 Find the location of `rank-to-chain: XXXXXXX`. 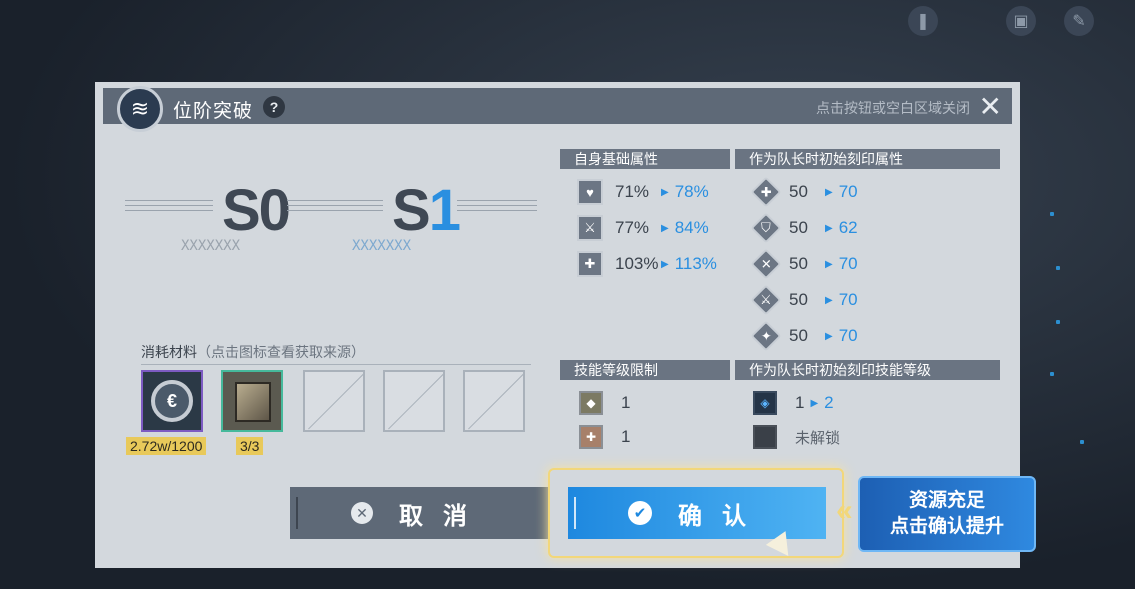

rank-to-chain: XXXXXXX is located at coordinates (382, 246).